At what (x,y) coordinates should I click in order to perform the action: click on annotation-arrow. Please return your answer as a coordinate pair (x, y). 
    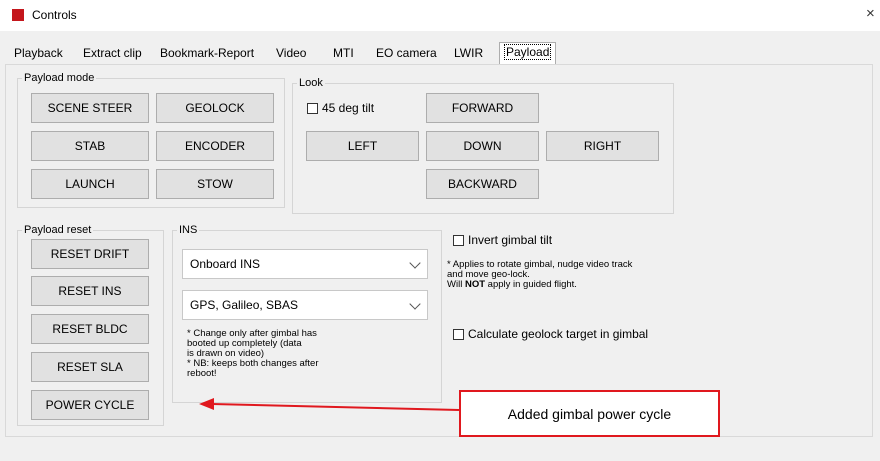
    Looking at the image, I should click on (329, 404).